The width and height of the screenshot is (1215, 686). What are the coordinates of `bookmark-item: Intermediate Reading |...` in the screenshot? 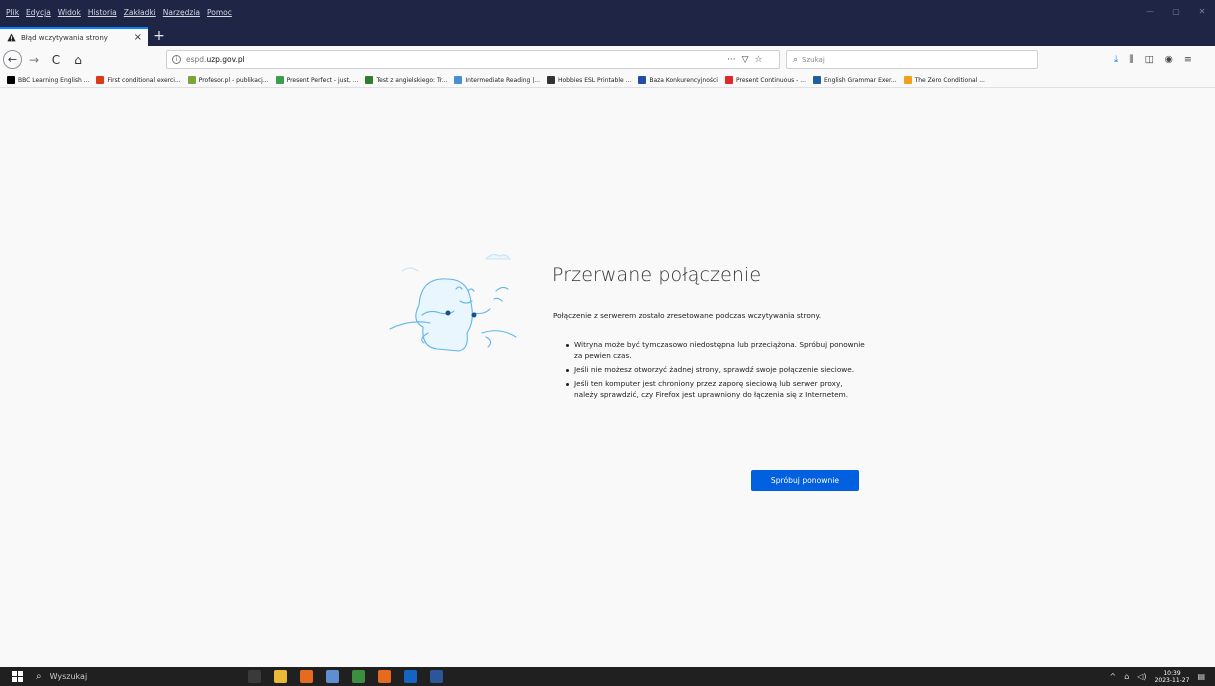 It's located at (497, 80).